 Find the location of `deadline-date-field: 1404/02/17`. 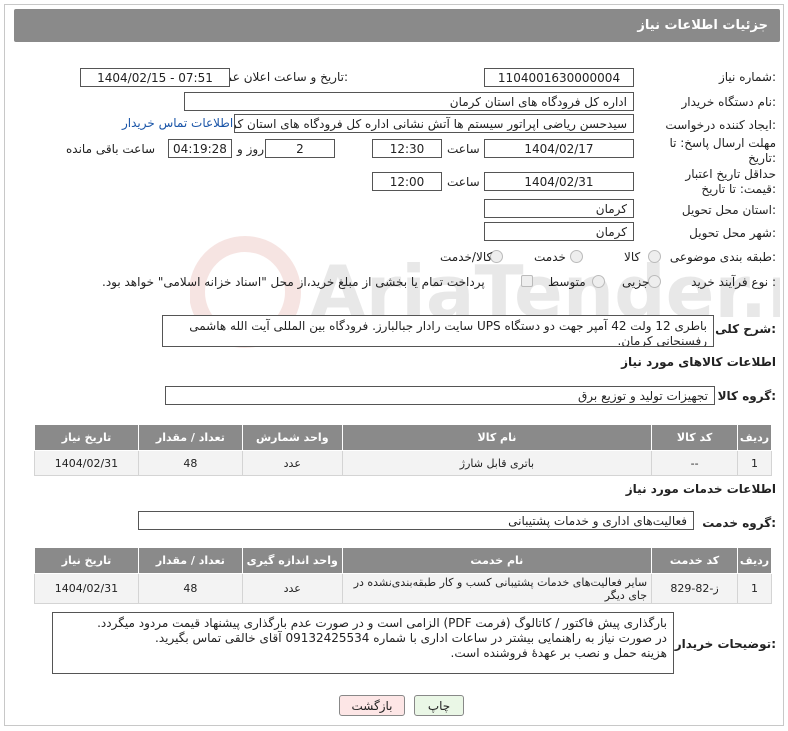

deadline-date-field: 1404/02/17 is located at coordinates (559, 148).